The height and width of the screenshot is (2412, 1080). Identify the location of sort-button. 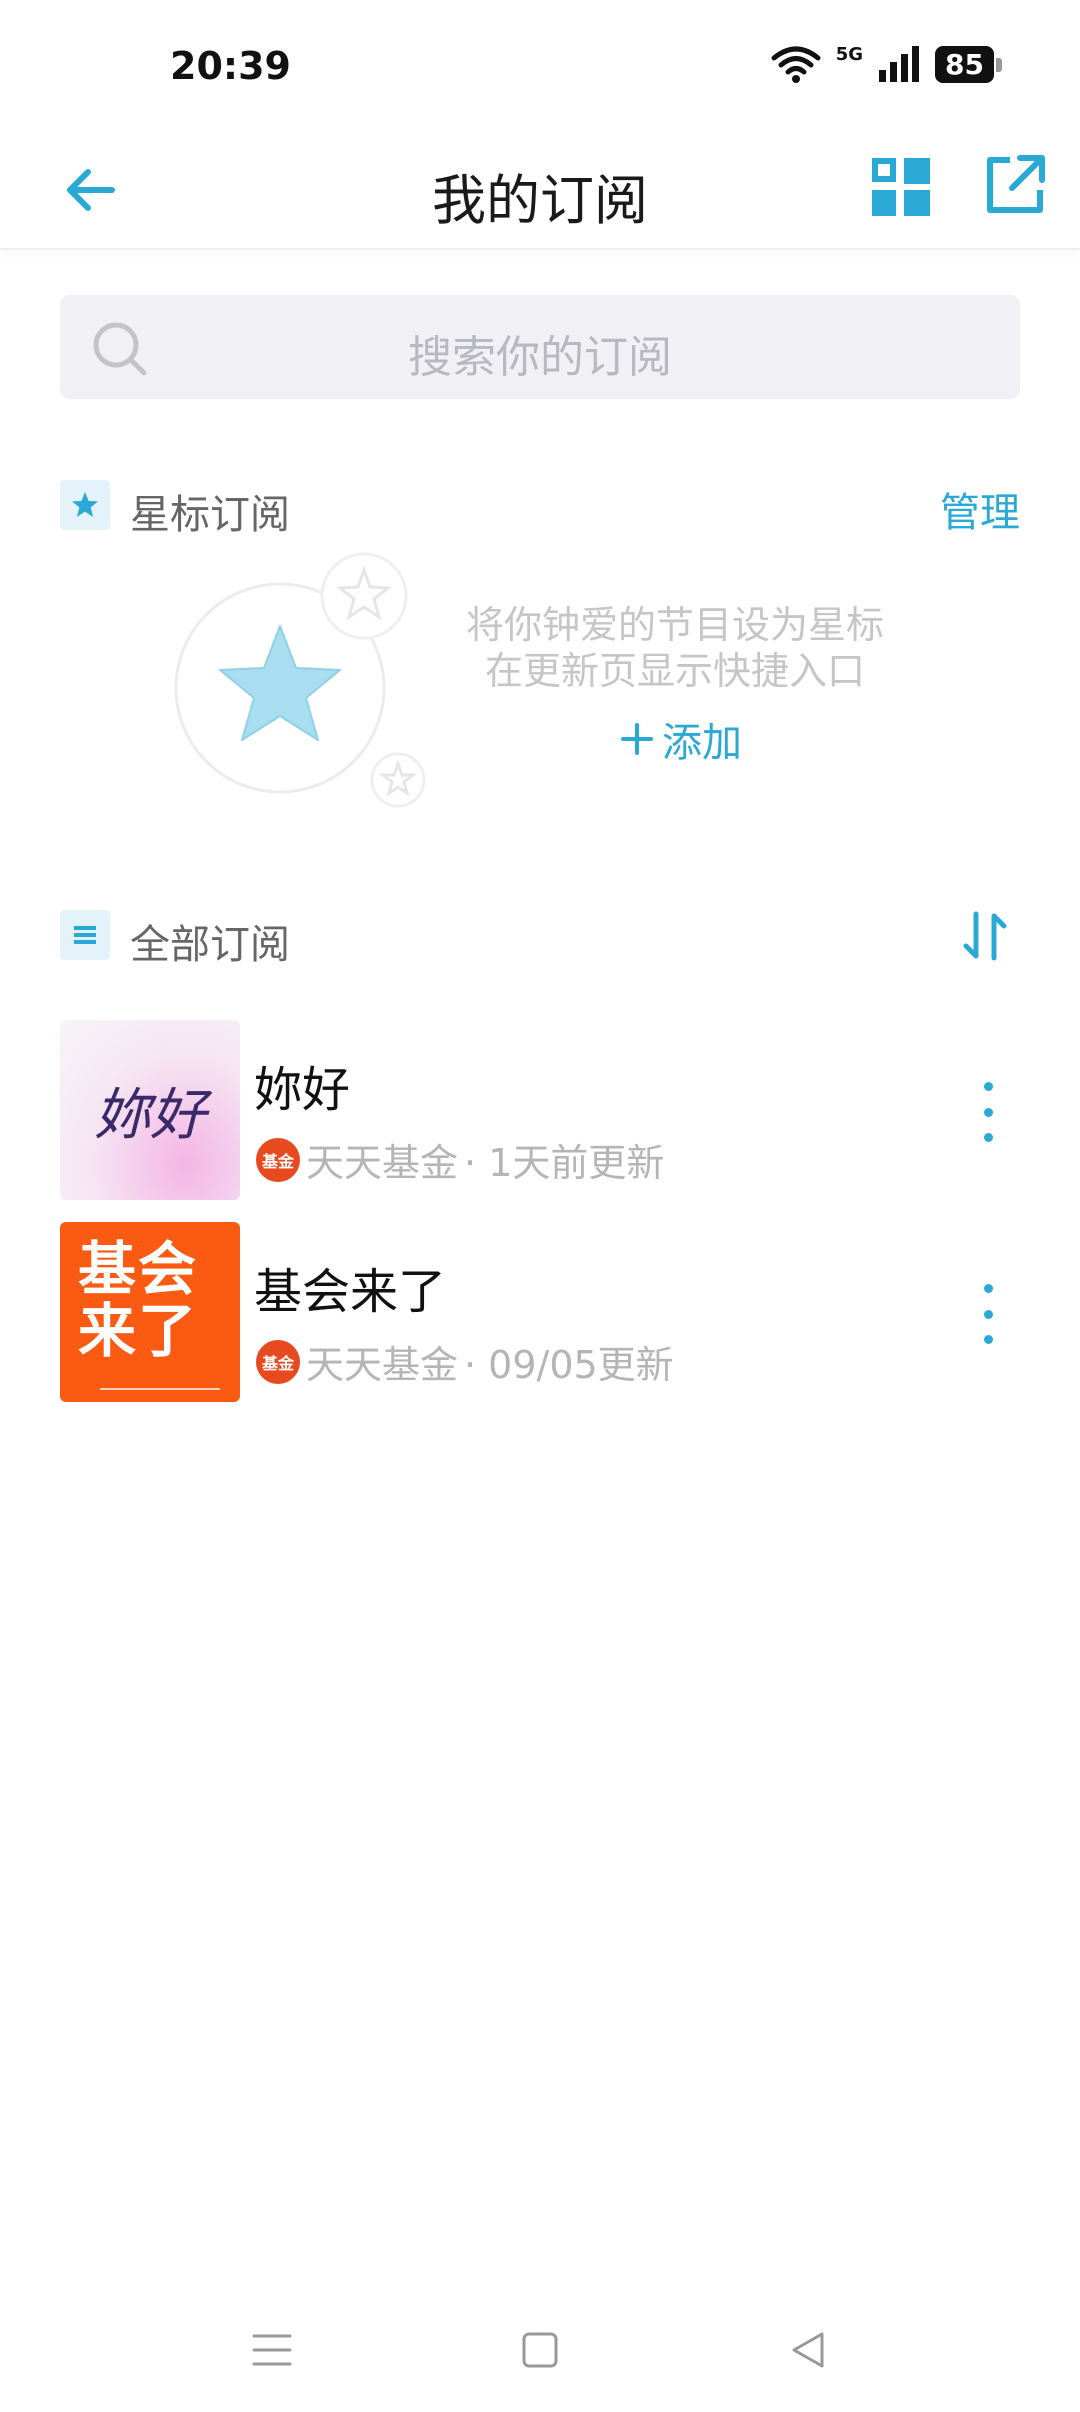
(985, 941).